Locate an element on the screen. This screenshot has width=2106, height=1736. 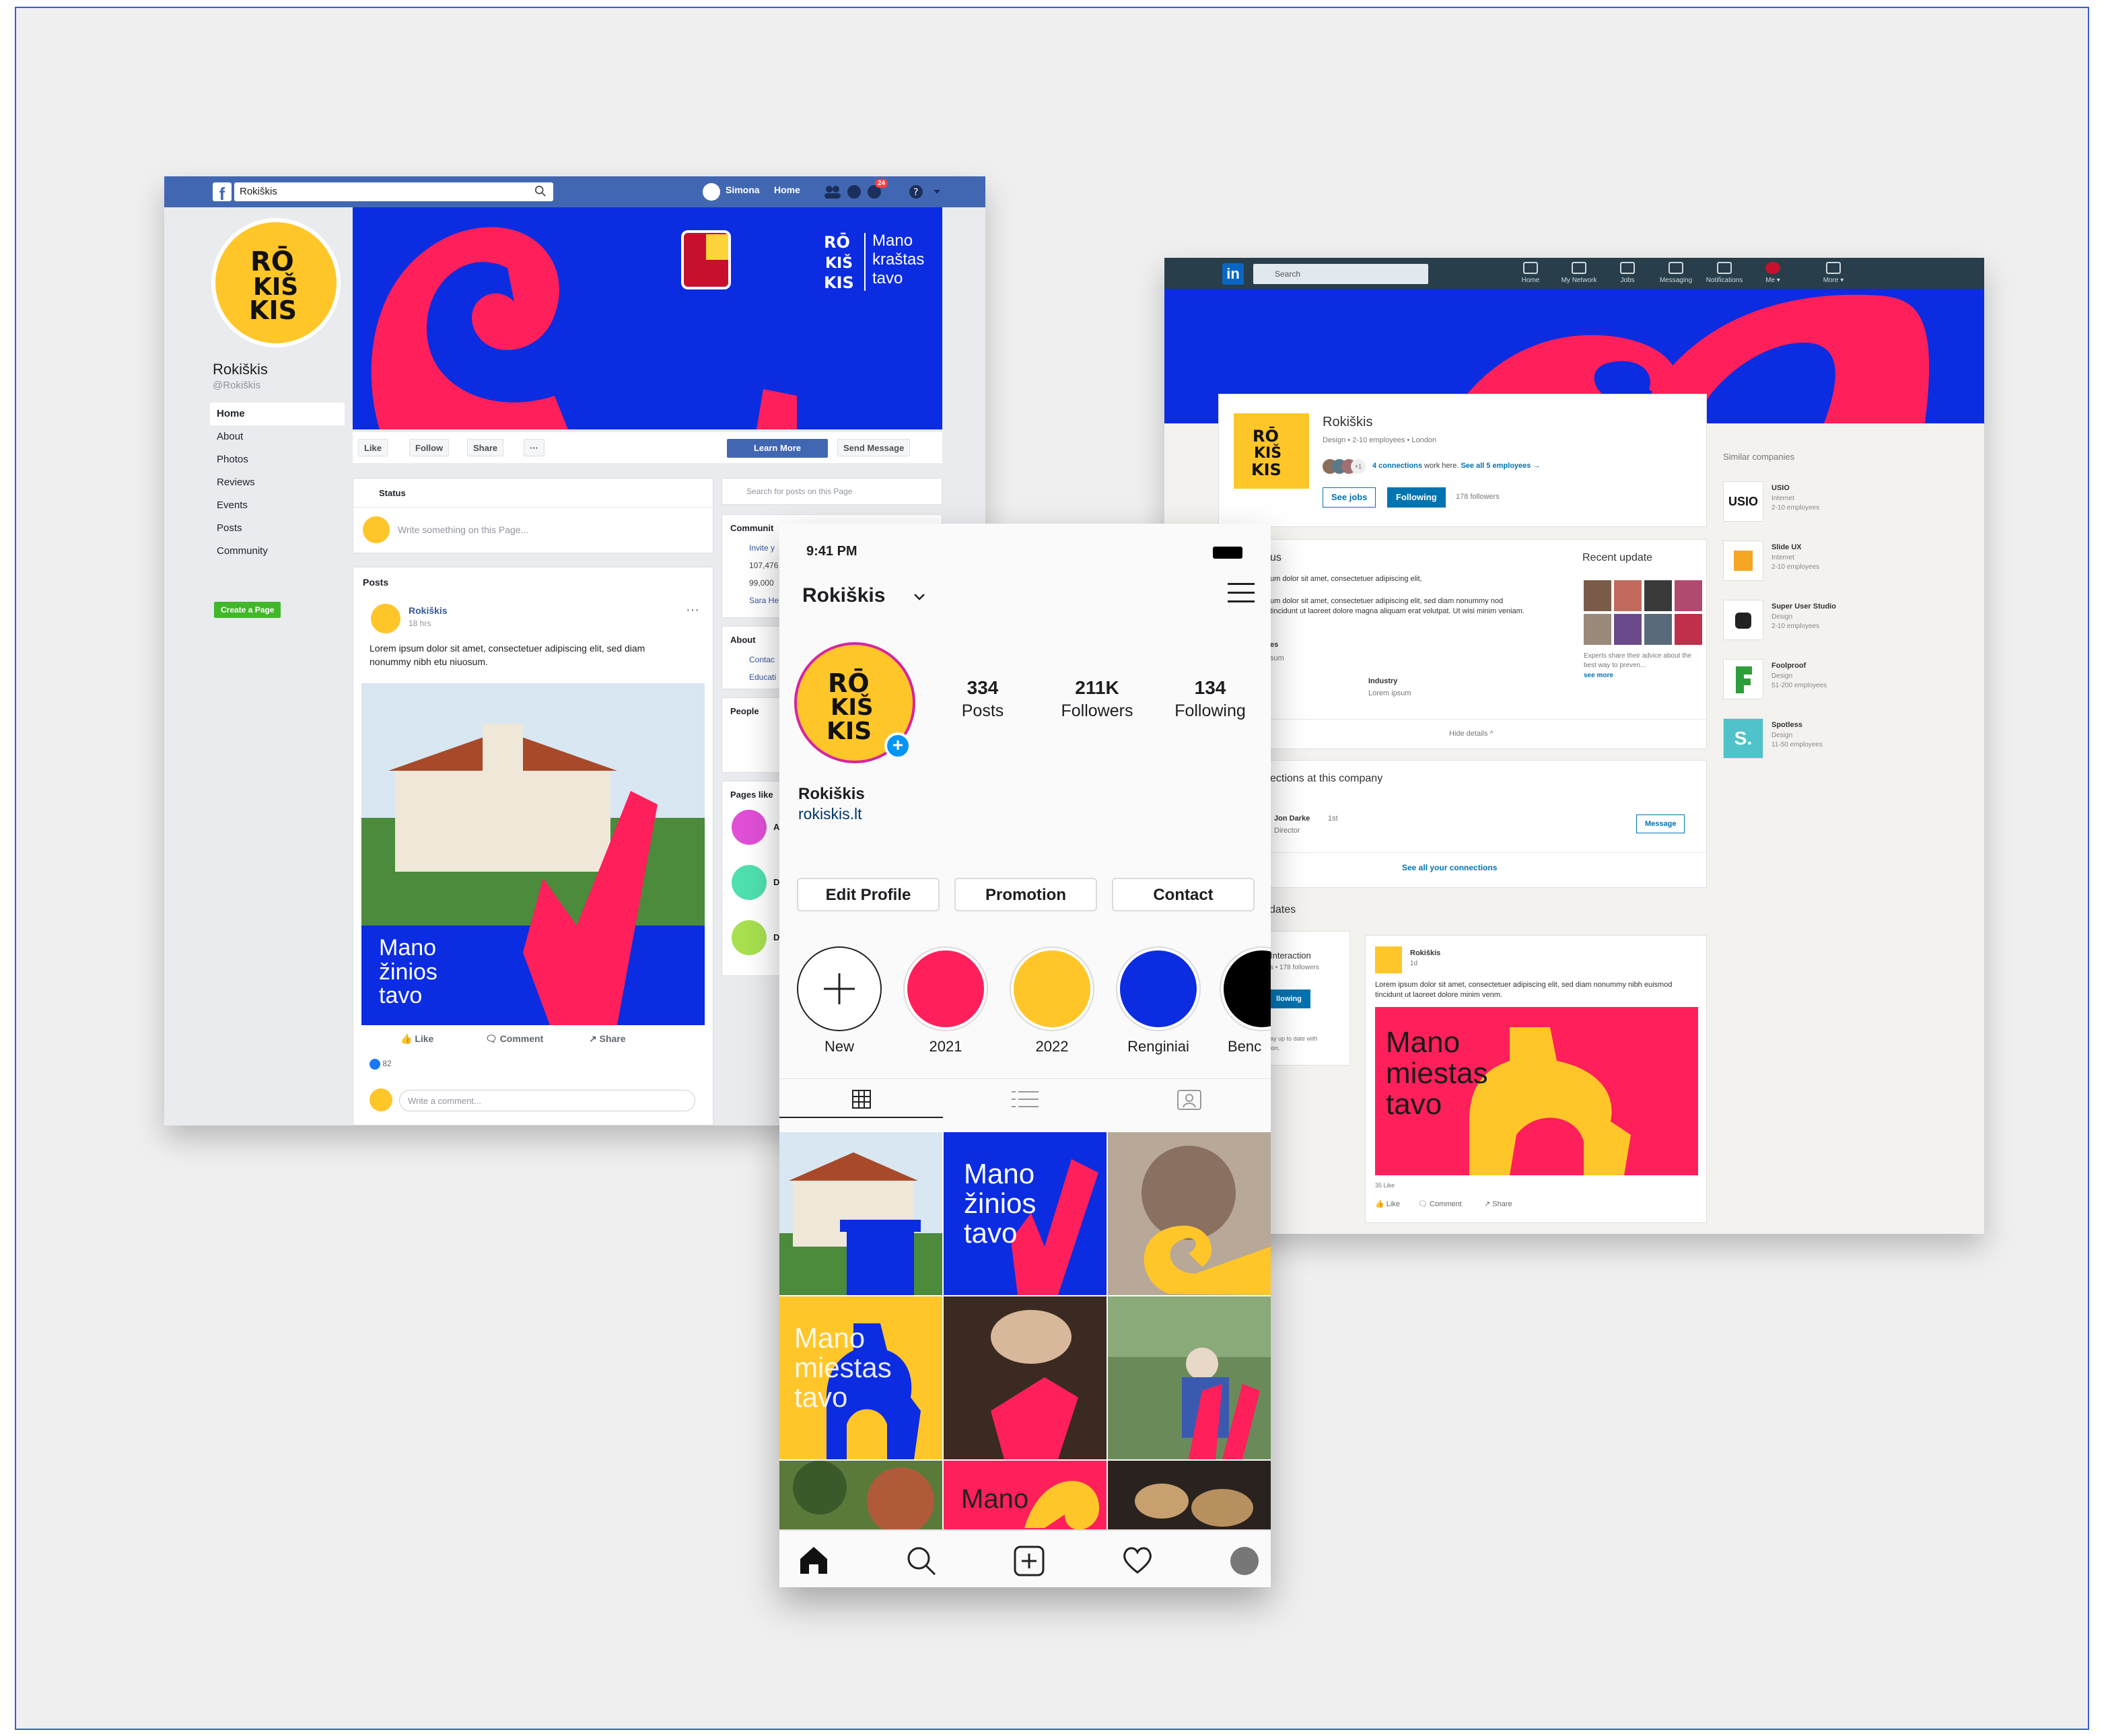
post-comment-button: 🗨 Comment is located at coordinates (514, 1039).